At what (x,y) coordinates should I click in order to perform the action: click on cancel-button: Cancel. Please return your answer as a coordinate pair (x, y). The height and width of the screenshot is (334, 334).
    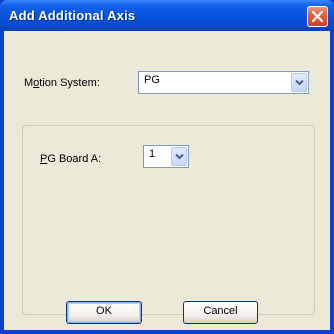
    Looking at the image, I should click on (220, 312).